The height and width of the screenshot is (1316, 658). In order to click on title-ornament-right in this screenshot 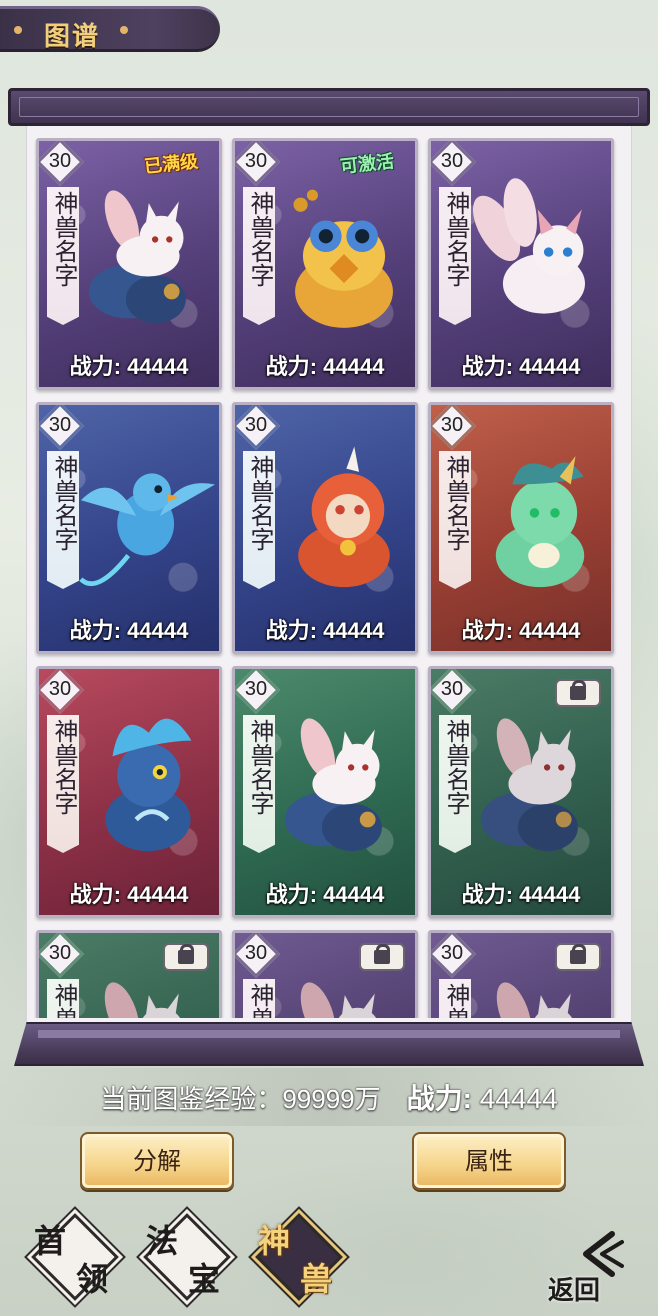, I will do `click(124, 30)`.